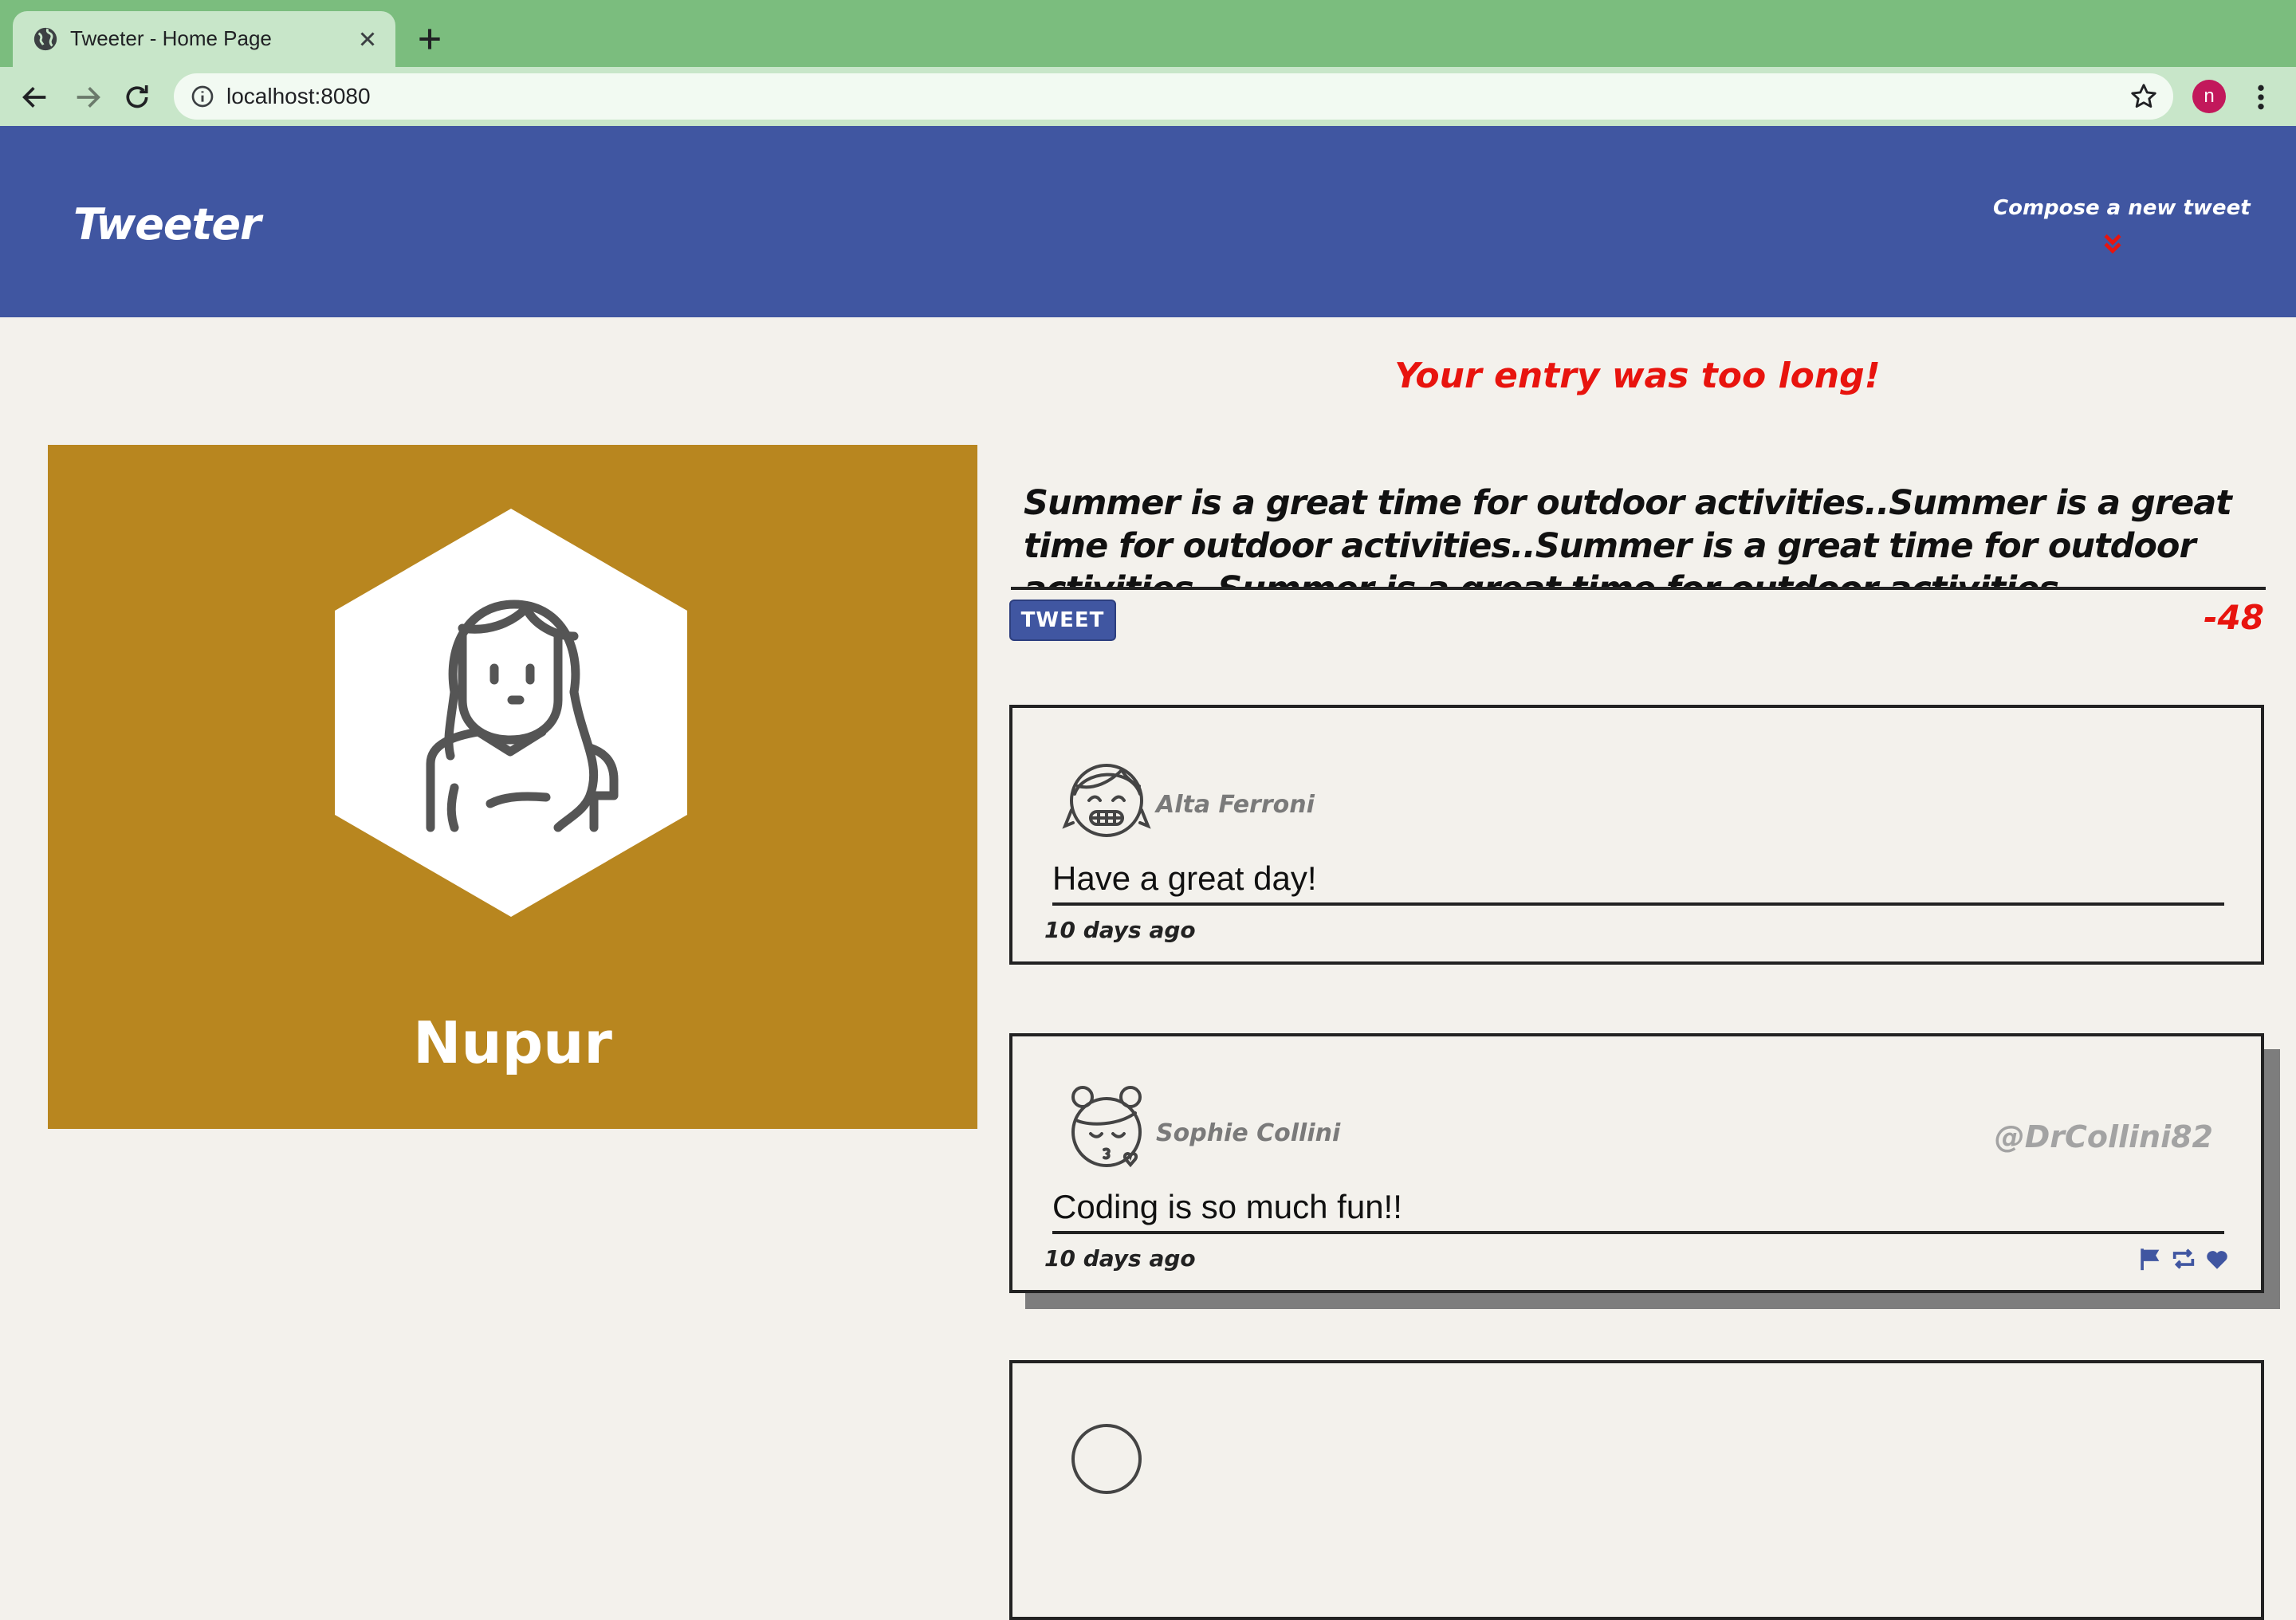  What do you see at coordinates (1148, 222) in the screenshot?
I see `app-header: Tweeter Compose a new tweet` at bounding box center [1148, 222].